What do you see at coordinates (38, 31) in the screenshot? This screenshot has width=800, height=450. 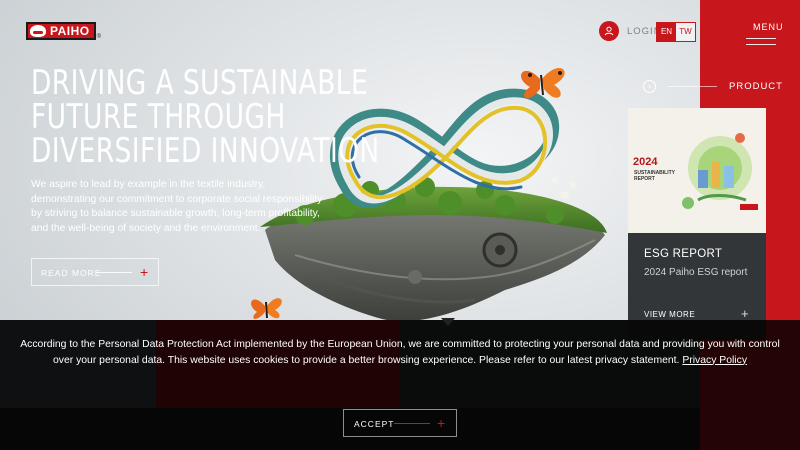 I see `logo-mark-icon` at bounding box center [38, 31].